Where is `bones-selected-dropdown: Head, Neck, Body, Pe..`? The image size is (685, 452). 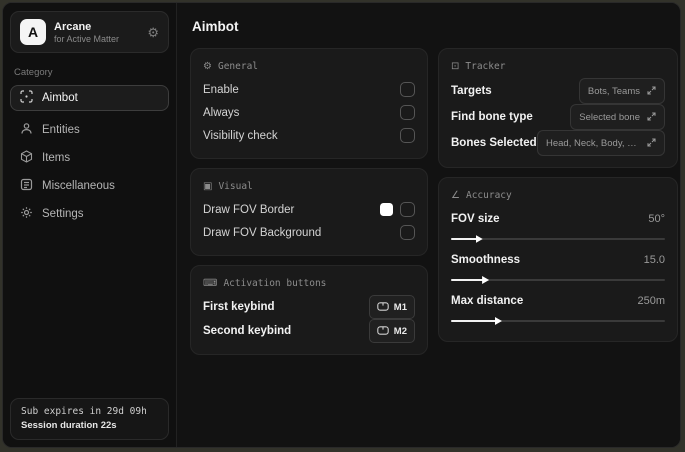 bones-selected-dropdown: Head, Neck, Body, Pe.. is located at coordinates (601, 143).